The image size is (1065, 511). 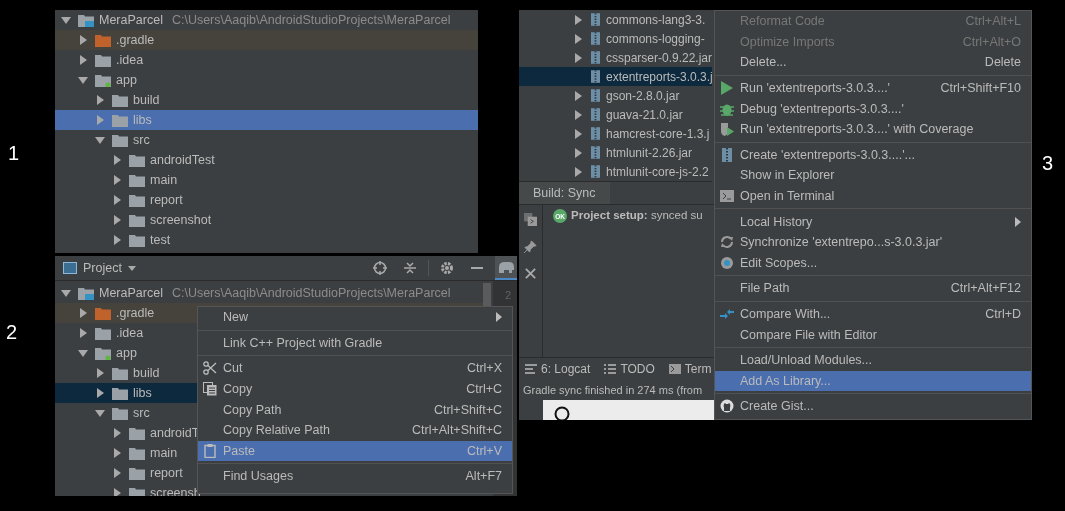 I want to click on panel-number: 2, so click(x=12, y=332).